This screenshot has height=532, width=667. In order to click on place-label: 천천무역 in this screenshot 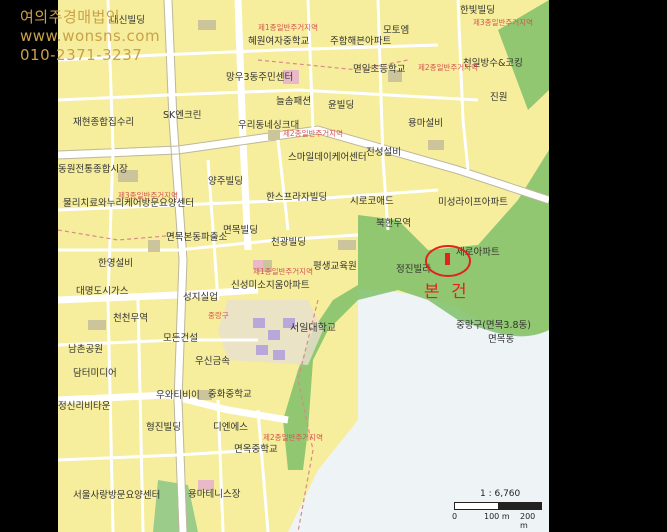, I will do `click(130, 318)`.